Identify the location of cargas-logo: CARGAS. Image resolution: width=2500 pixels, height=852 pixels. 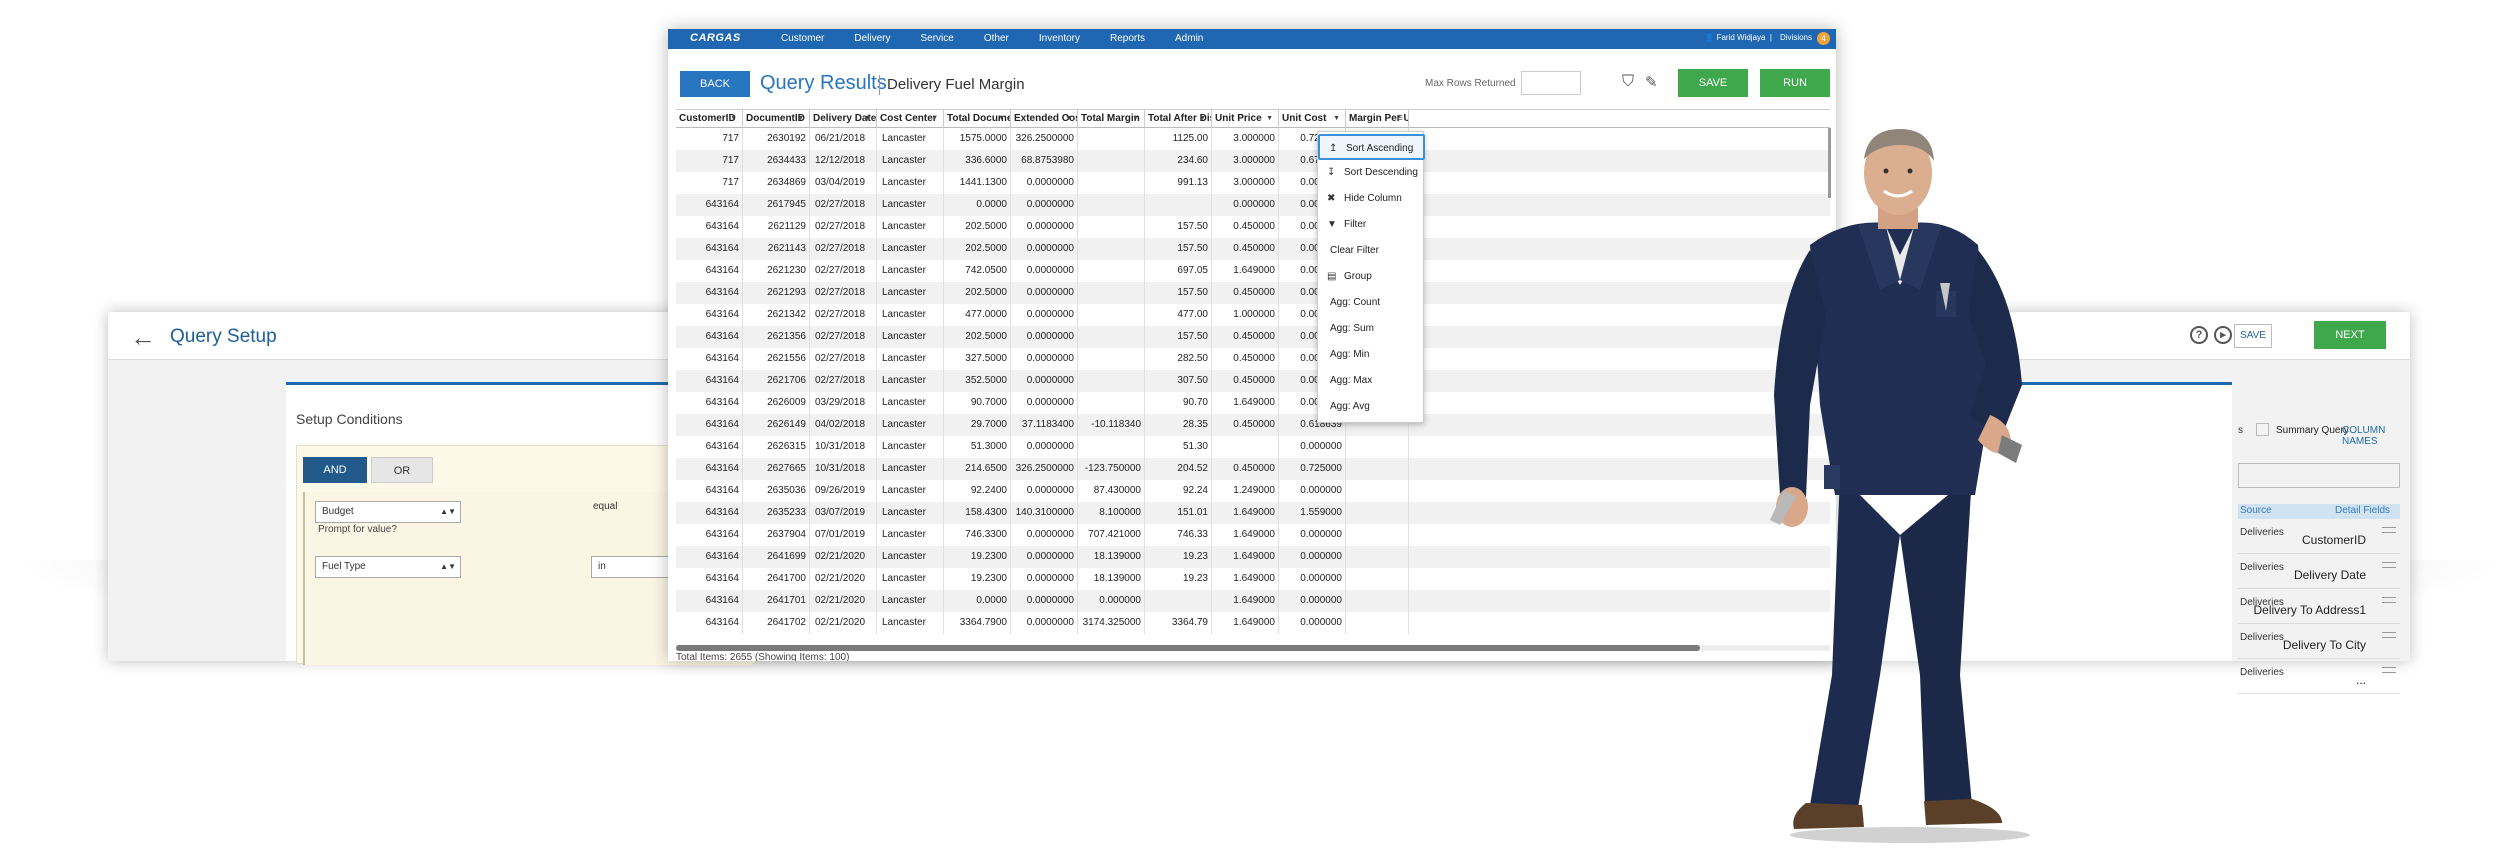
(715, 38).